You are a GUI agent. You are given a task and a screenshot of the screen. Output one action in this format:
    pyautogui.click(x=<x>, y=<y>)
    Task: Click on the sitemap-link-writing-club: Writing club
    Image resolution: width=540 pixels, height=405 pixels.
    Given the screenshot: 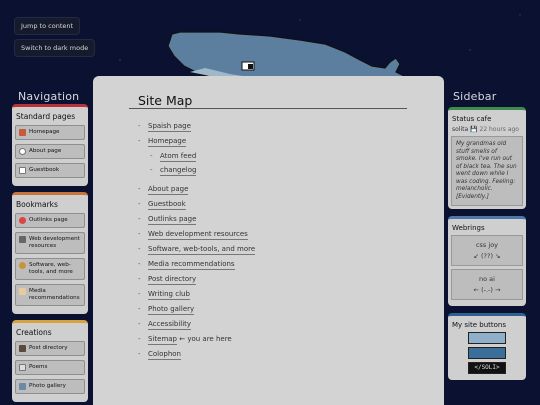 What is the action you would take?
    pyautogui.click(x=169, y=295)
    